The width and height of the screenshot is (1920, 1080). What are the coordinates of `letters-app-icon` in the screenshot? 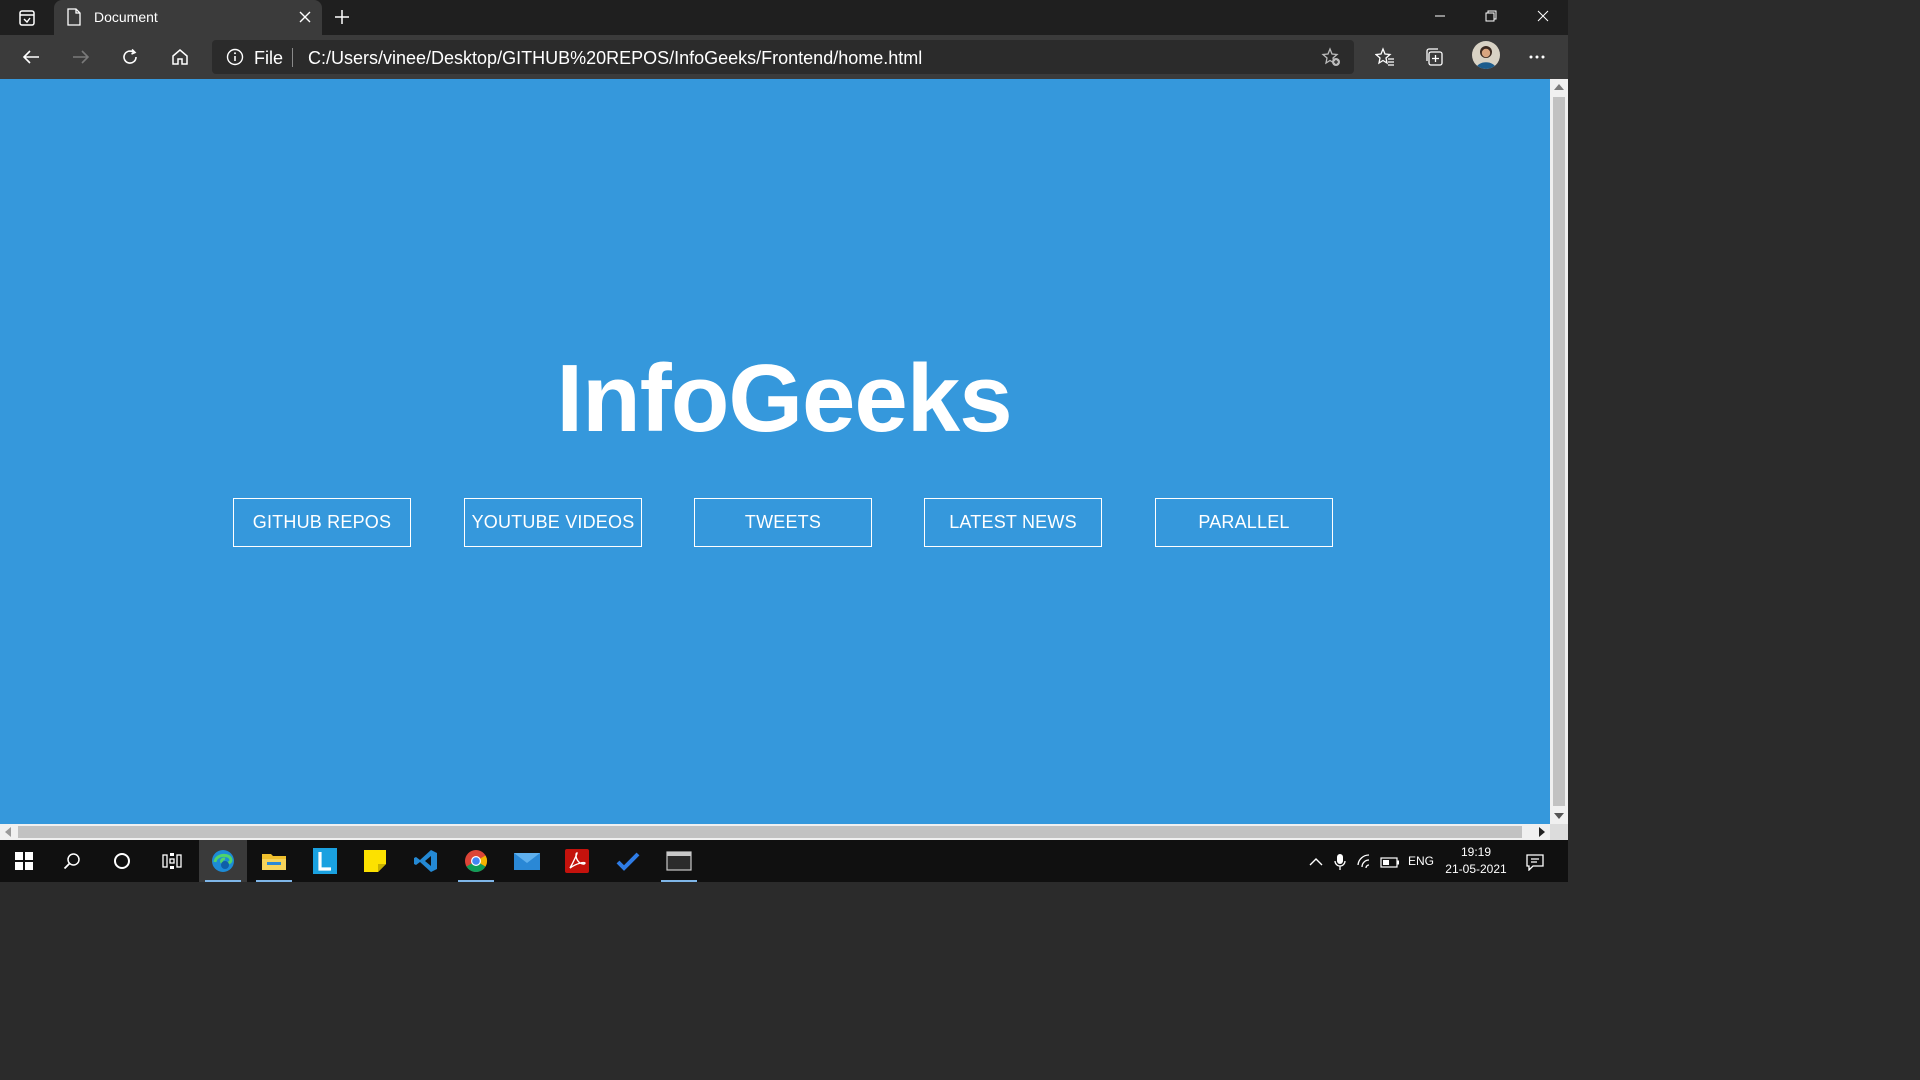 It's located at (325, 861).